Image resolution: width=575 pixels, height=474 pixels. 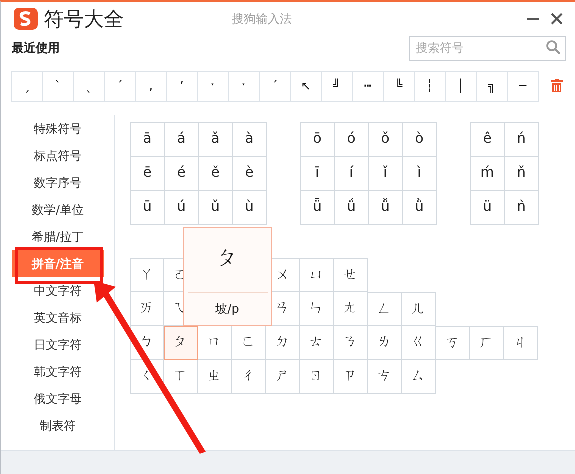 I want to click on symbol-key: ㄚ, so click(x=147, y=275).